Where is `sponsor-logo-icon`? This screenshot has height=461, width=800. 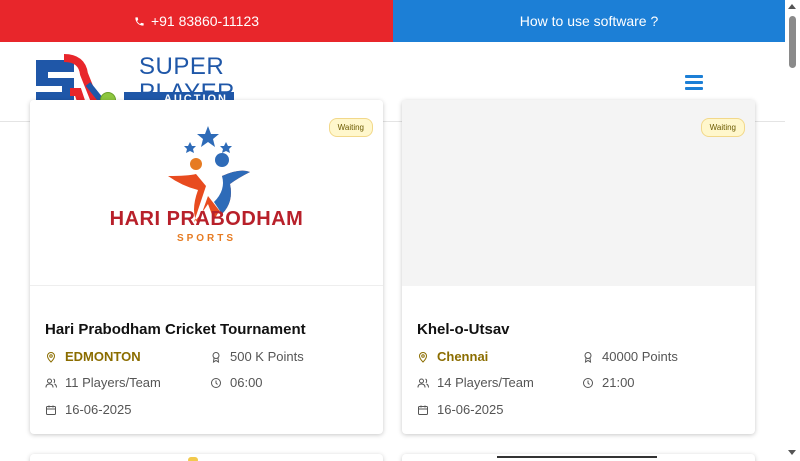 sponsor-logo-icon is located at coordinates (209, 175).